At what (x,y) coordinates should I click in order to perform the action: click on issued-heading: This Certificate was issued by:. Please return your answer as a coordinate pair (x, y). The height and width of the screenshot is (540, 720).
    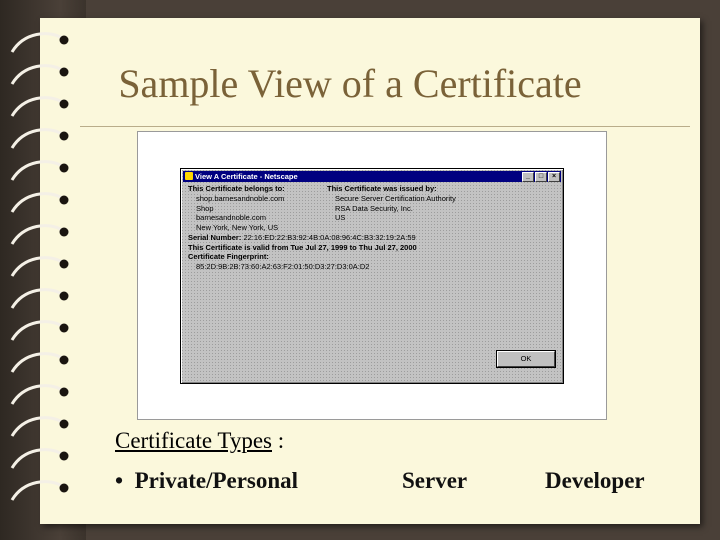
    Looking at the image, I should click on (382, 188).